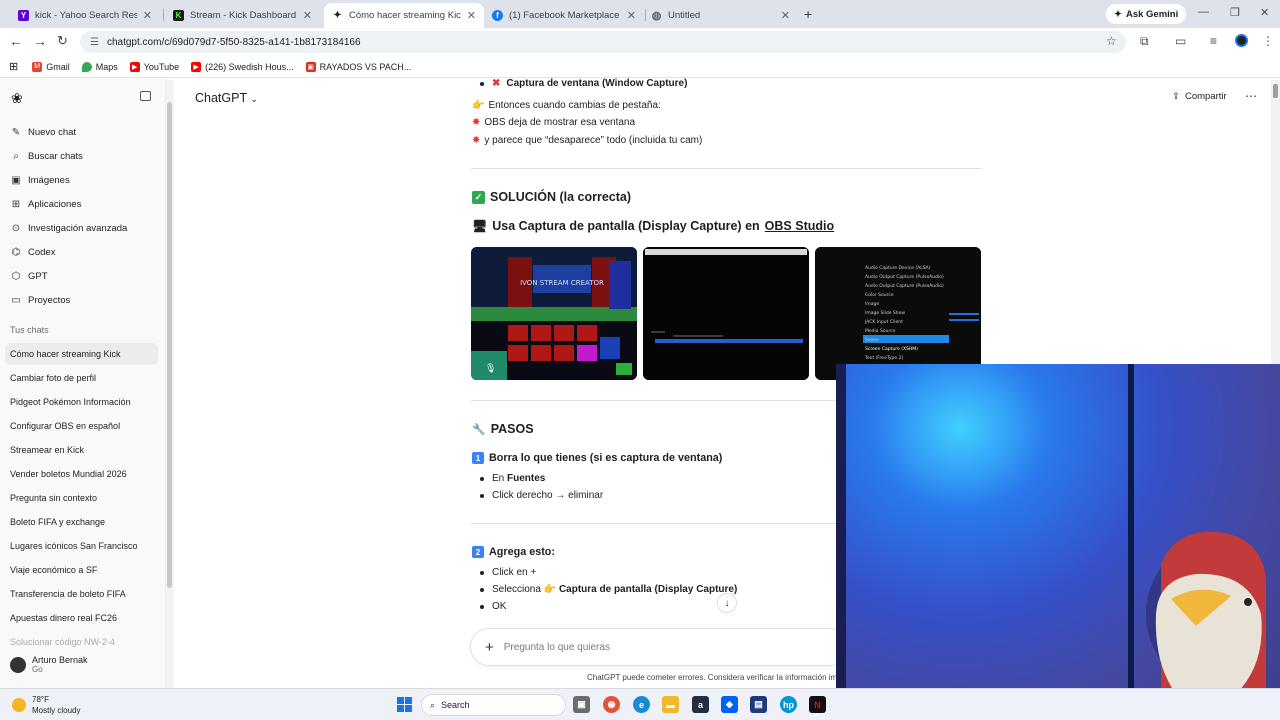  Describe the element at coordinates (170, 384) in the screenshot. I see `sidebar-scrollbar` at that location.